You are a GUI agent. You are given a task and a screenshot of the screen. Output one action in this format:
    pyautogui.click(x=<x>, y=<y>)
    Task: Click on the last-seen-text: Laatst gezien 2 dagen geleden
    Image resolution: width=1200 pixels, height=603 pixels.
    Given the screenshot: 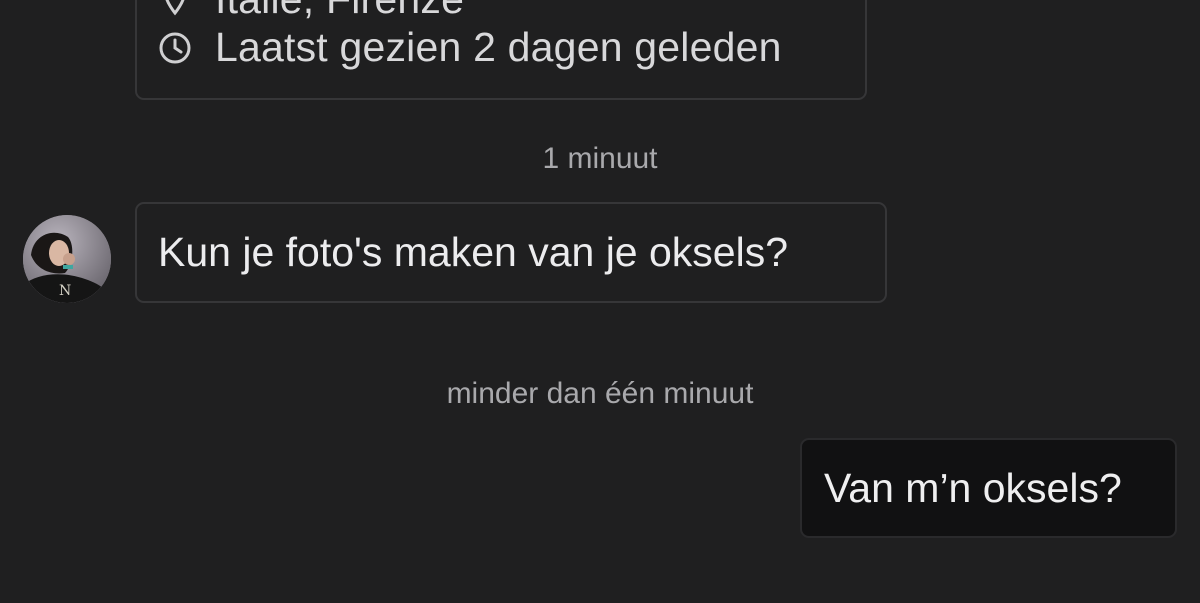 What is the action you would take?
    pyautogui.click(x=498, y=47)
    